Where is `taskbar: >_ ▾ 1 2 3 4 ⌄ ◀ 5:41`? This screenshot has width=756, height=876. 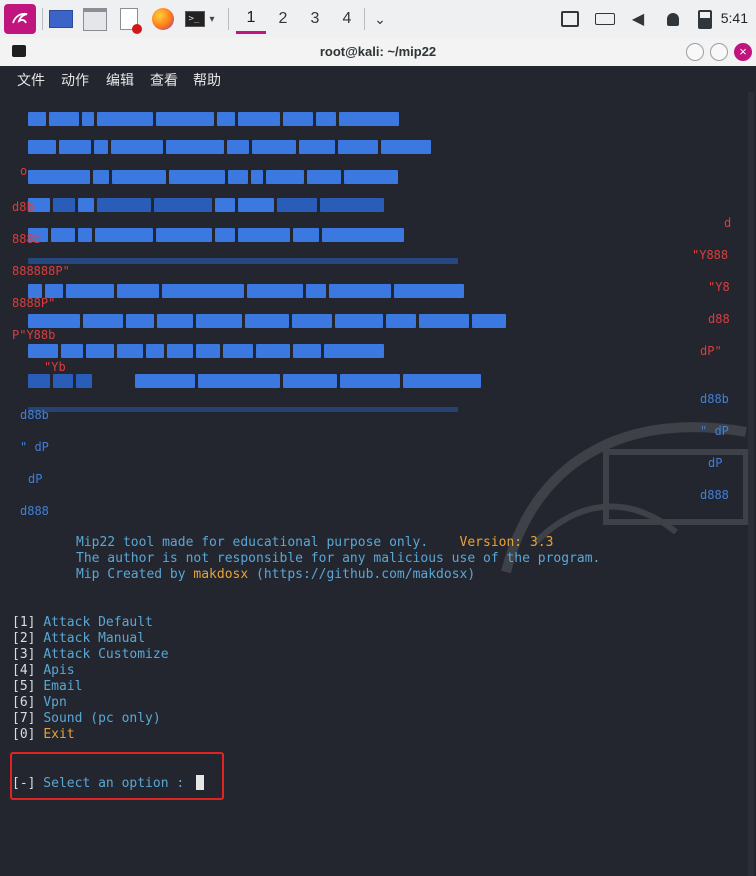 taskbar: >_ ▾ 1 2 3 4 ⌄ ◀ 5:41 is located at coordinates (378, 19).